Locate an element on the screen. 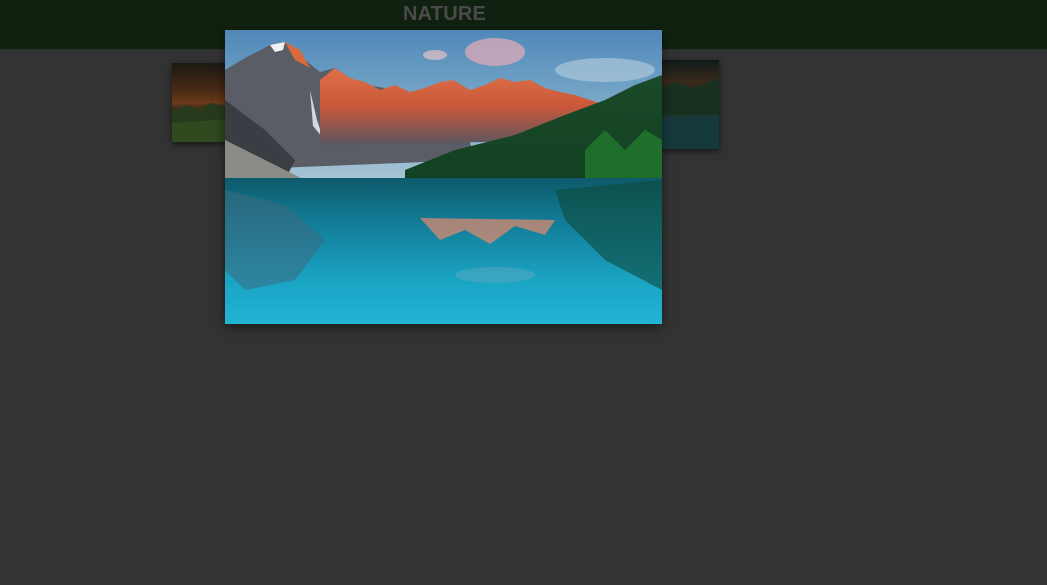 The height and width of the screenshot is (585, 1047). gallery-thumbnail-right is located at coordinates (687, 104).